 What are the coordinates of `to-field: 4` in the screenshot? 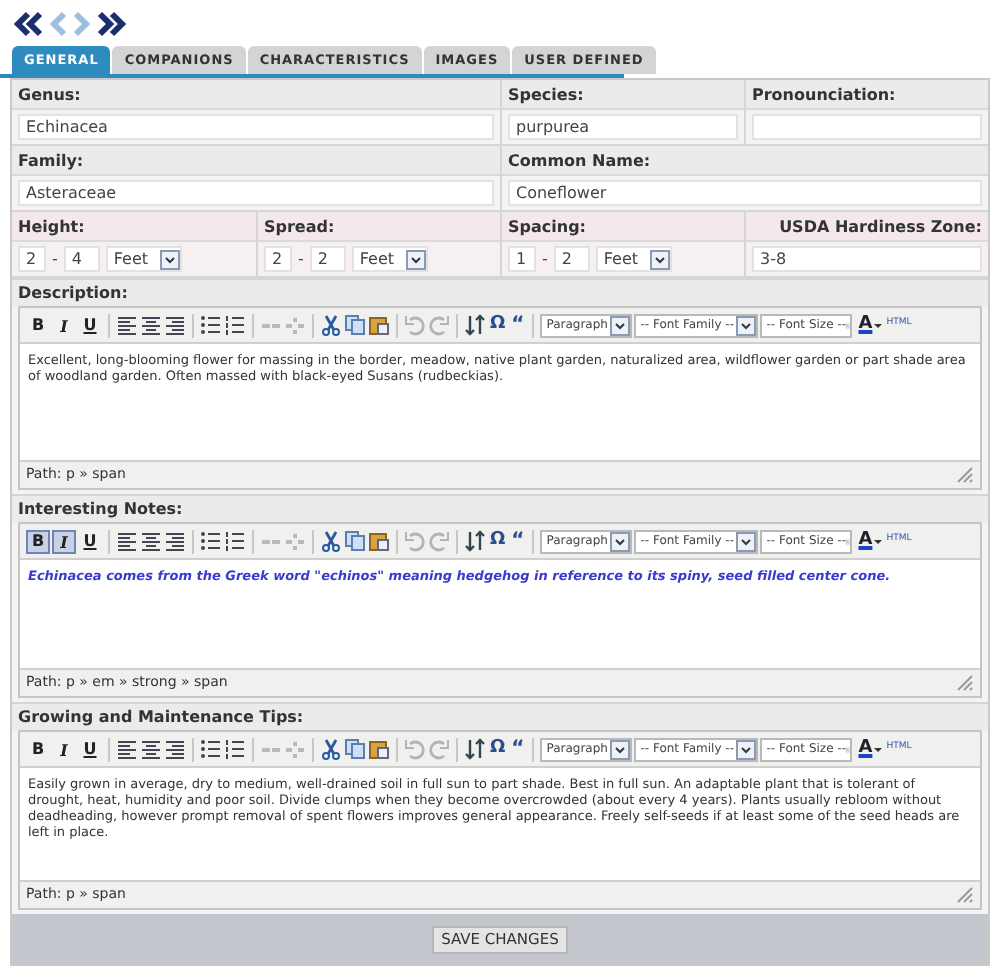 It's located at (81, 259).